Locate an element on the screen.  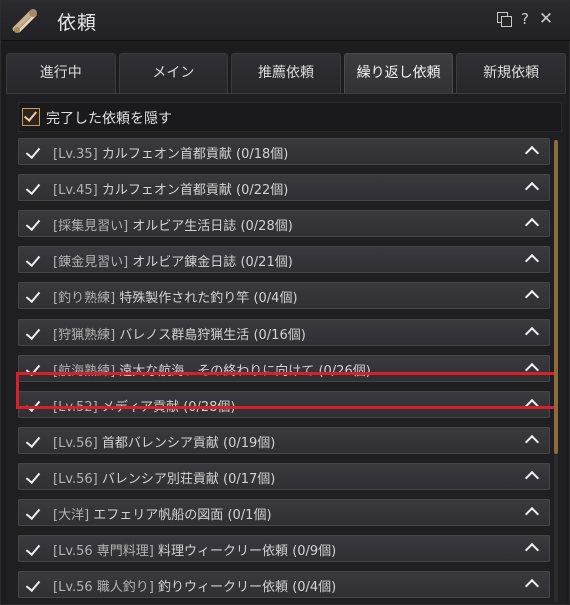
quest-name: エフェリア帆船の図面 is located at coordinates (158, 515).